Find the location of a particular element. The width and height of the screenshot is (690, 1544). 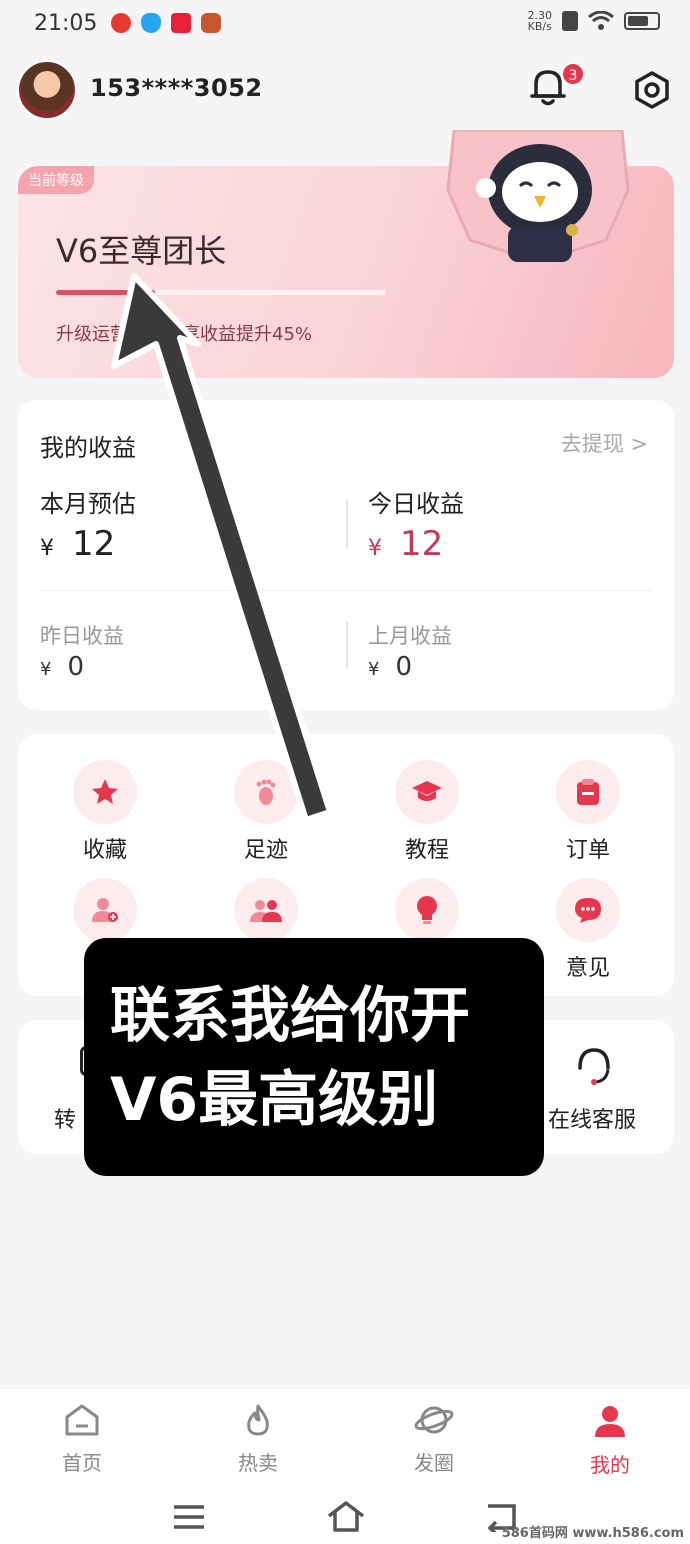

today-earnings-value: ¥12 is located at coordinates (405, 544).